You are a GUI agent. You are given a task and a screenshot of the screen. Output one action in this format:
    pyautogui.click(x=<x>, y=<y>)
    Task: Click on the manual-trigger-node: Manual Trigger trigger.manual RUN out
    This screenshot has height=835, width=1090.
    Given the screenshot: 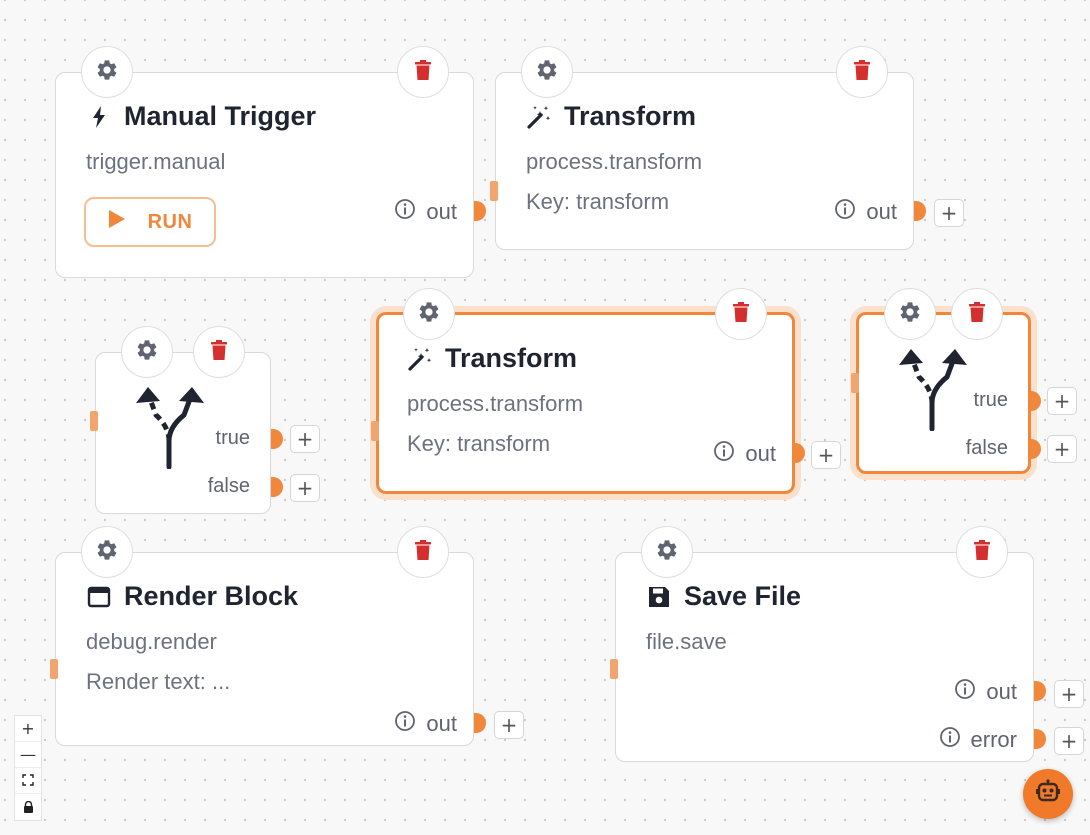 What is the action you would take?
    pyautogui.click(x=270, y=175)
    